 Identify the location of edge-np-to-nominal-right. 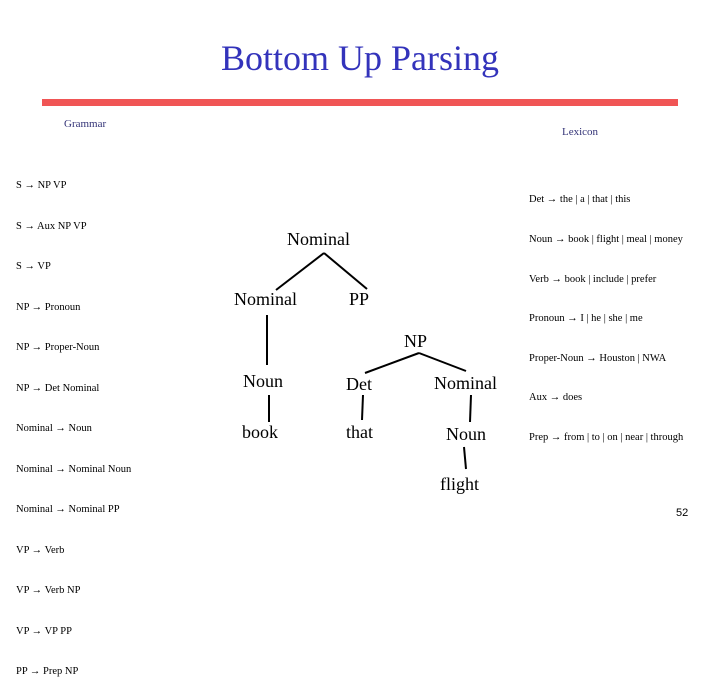
(442, 362).